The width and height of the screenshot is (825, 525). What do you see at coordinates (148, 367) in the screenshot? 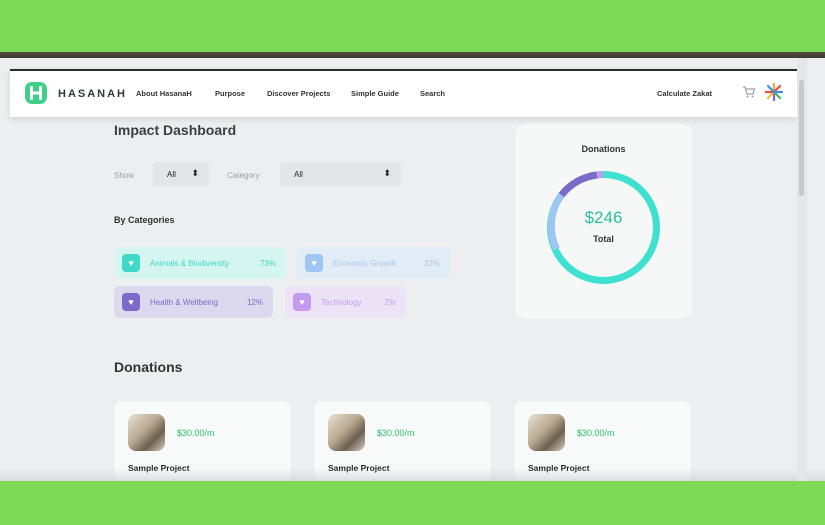
I see `donations-heading: Donations` at bounding box center [148, 367].